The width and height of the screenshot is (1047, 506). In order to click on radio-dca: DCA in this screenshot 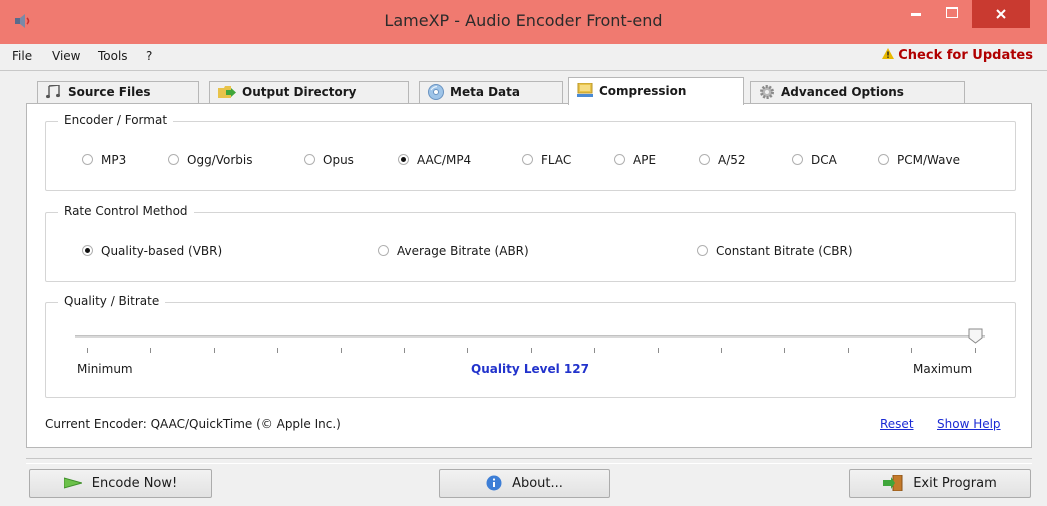, I will do `click(814, 160)`.